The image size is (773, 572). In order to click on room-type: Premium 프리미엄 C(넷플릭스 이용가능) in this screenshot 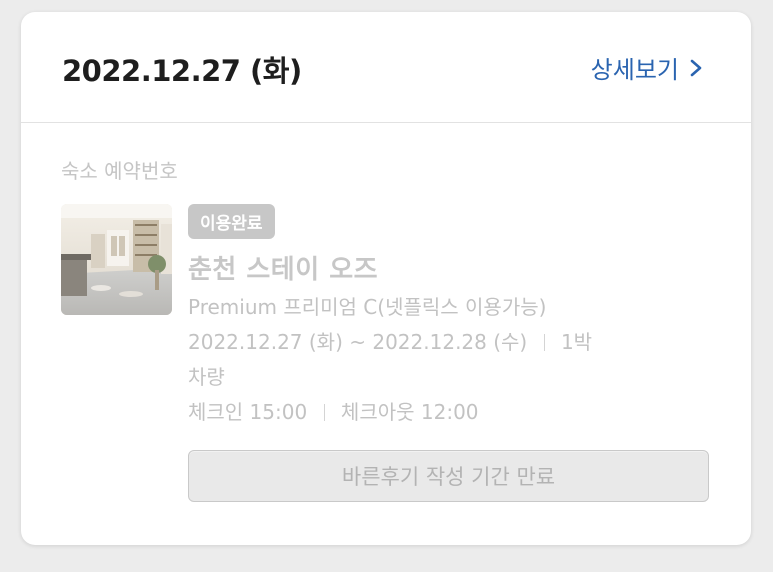, I will do `click(367, 307)`.